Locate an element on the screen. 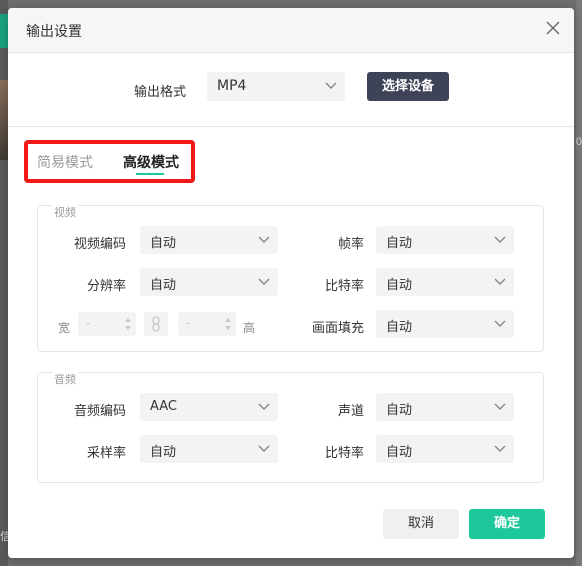 The width and height of the screenshot is (582, 566). channel-select: 自动 is located at coordinates (445, 407).